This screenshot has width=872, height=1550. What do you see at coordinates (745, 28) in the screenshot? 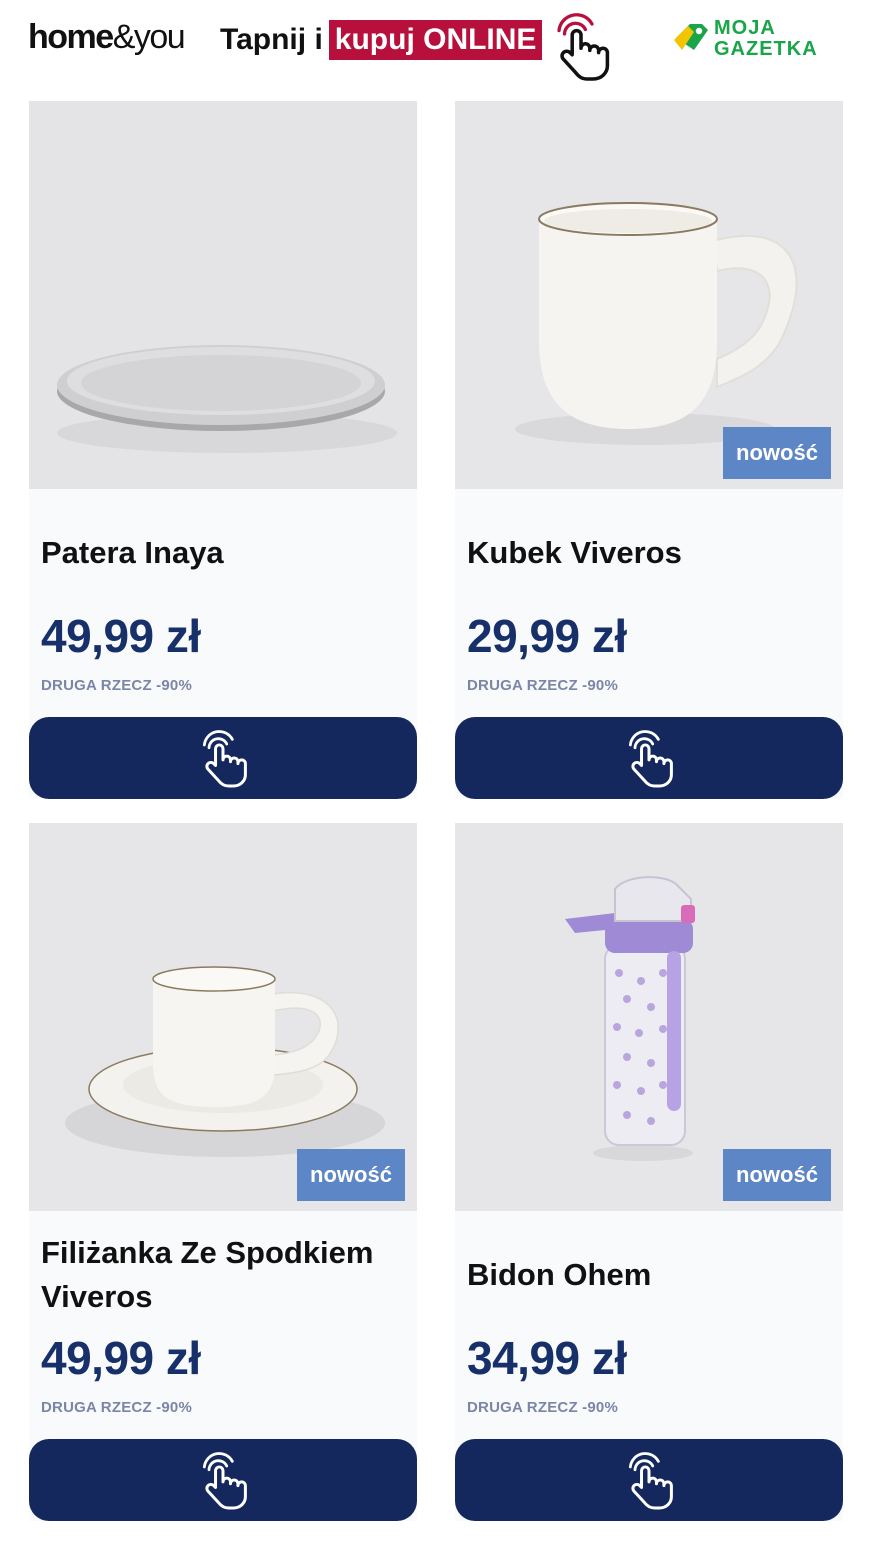
I see `moja-line: MOJA` at bounding box center [745, 28].